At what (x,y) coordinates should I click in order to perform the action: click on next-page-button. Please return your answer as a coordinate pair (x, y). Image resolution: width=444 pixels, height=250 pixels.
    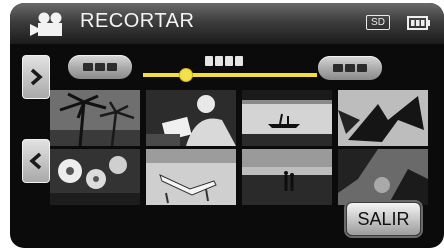
    Looking at the image, I should click on (36, 77).